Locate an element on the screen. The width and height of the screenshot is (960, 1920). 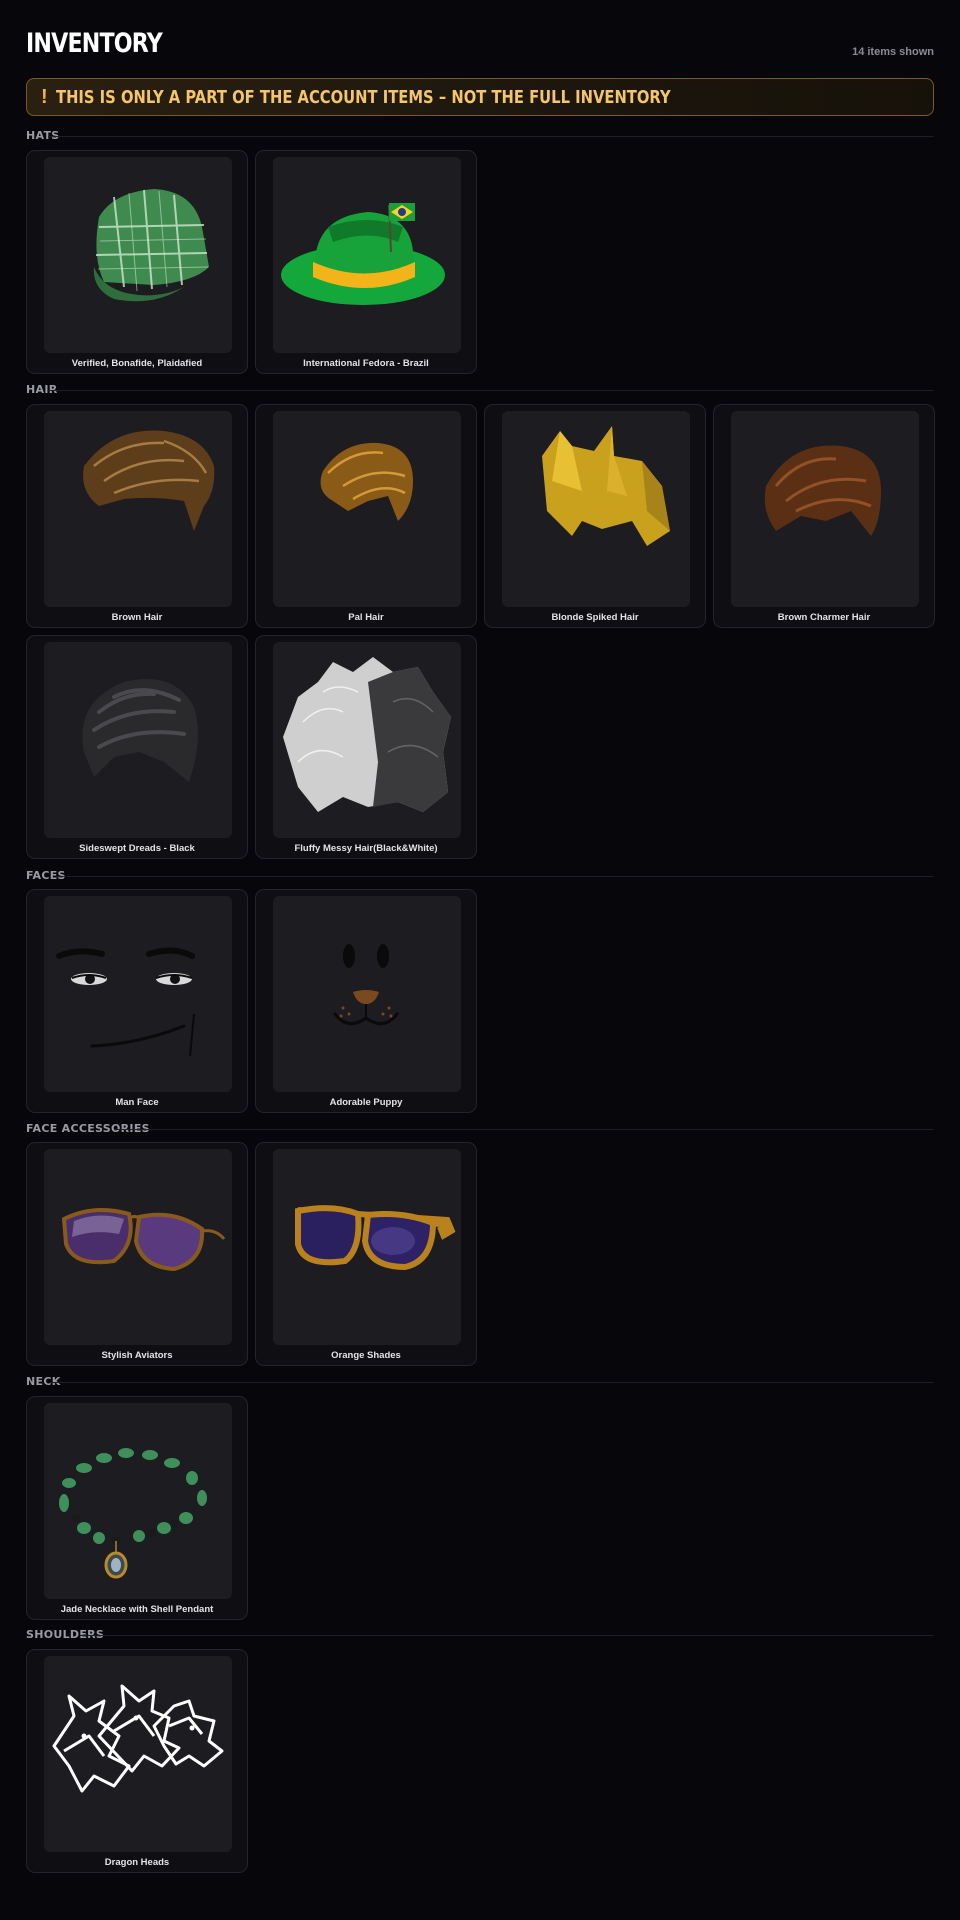
brazil-fedora-icon is located at coordinates (367, 255).